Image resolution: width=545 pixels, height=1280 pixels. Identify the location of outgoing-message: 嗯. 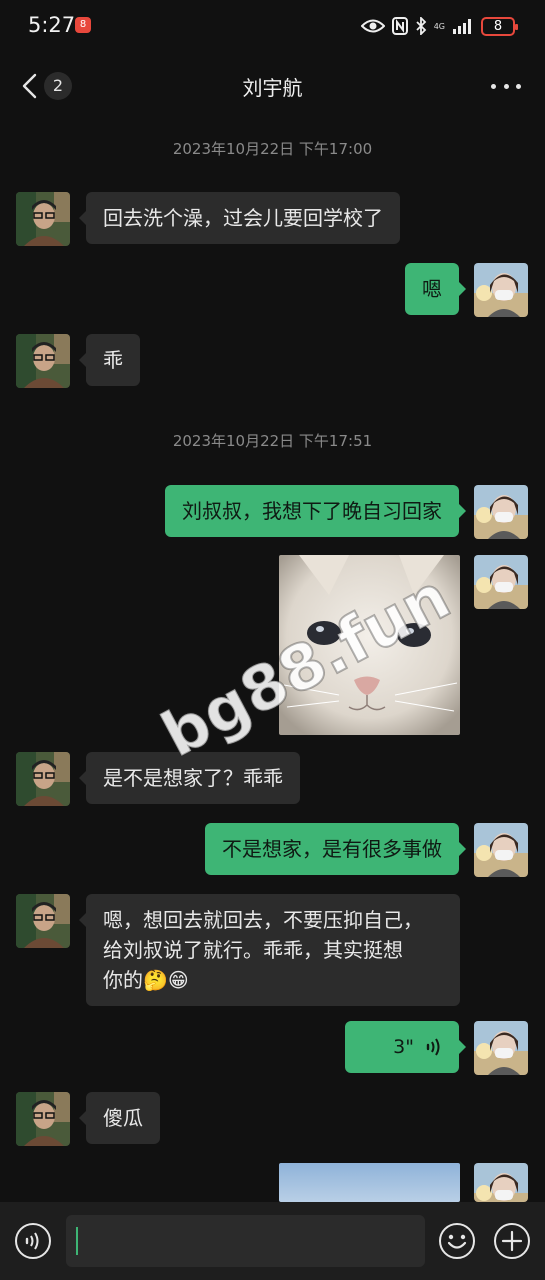
(435, 289).